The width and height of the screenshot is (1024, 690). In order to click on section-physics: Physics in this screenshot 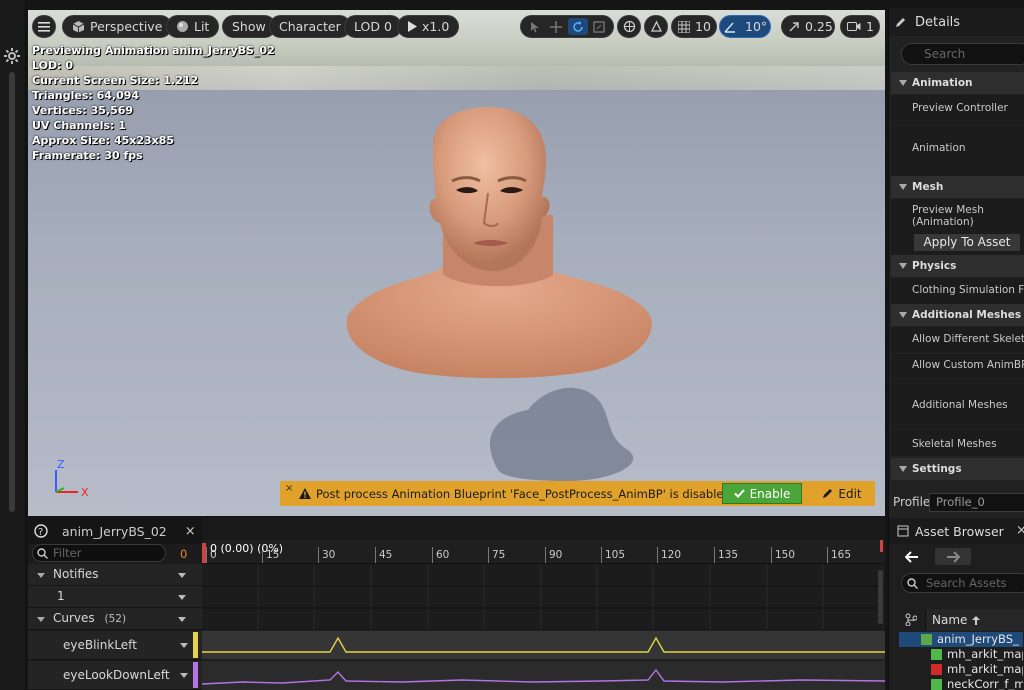, I will do `click(957, 266)`.